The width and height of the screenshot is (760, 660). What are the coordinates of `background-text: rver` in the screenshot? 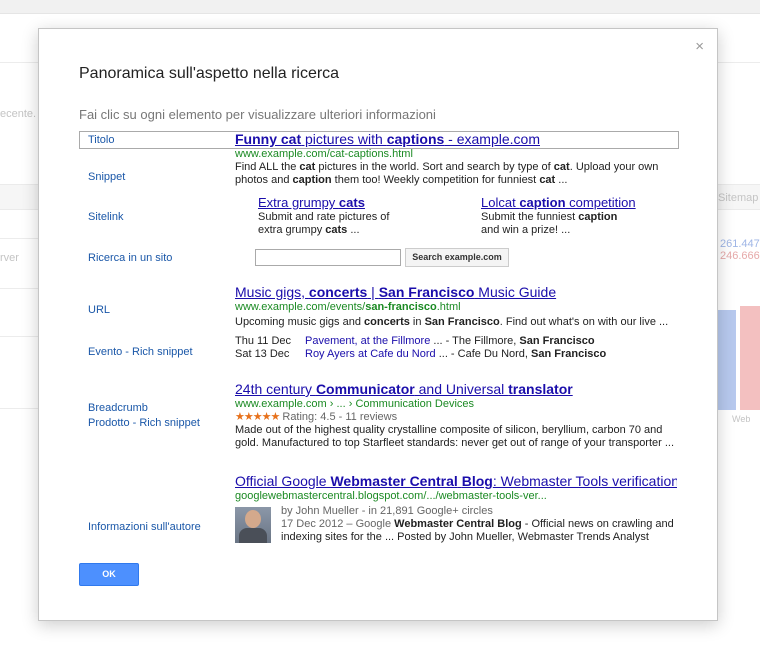 It's located at (9, 258).